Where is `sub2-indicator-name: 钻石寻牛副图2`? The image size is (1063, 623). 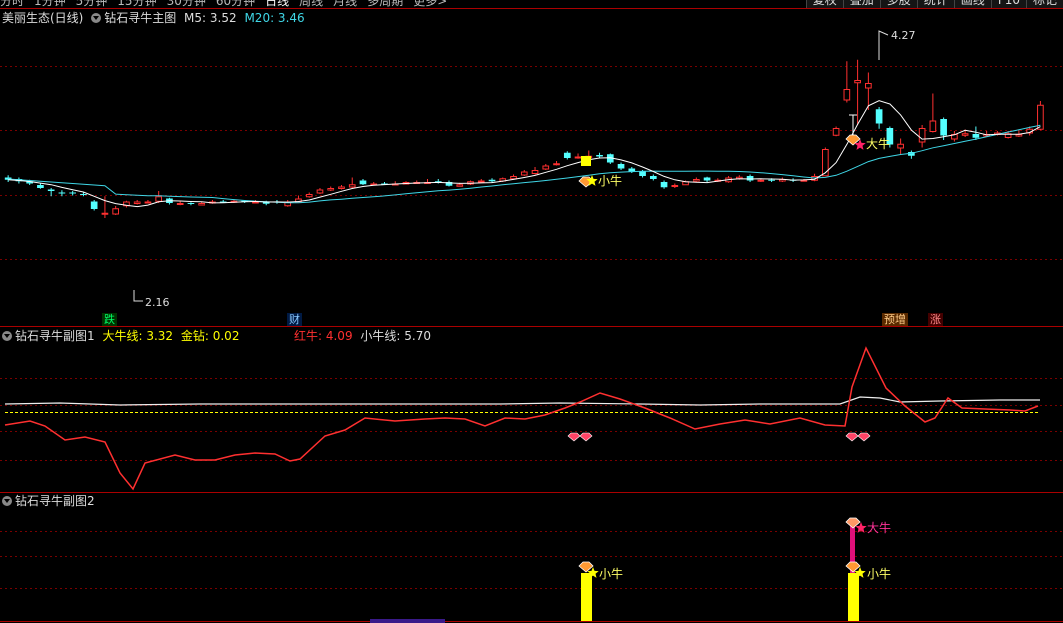
sub2-indicator-name: 钻石寻牛副图2 is located at coordinates (55, 501).